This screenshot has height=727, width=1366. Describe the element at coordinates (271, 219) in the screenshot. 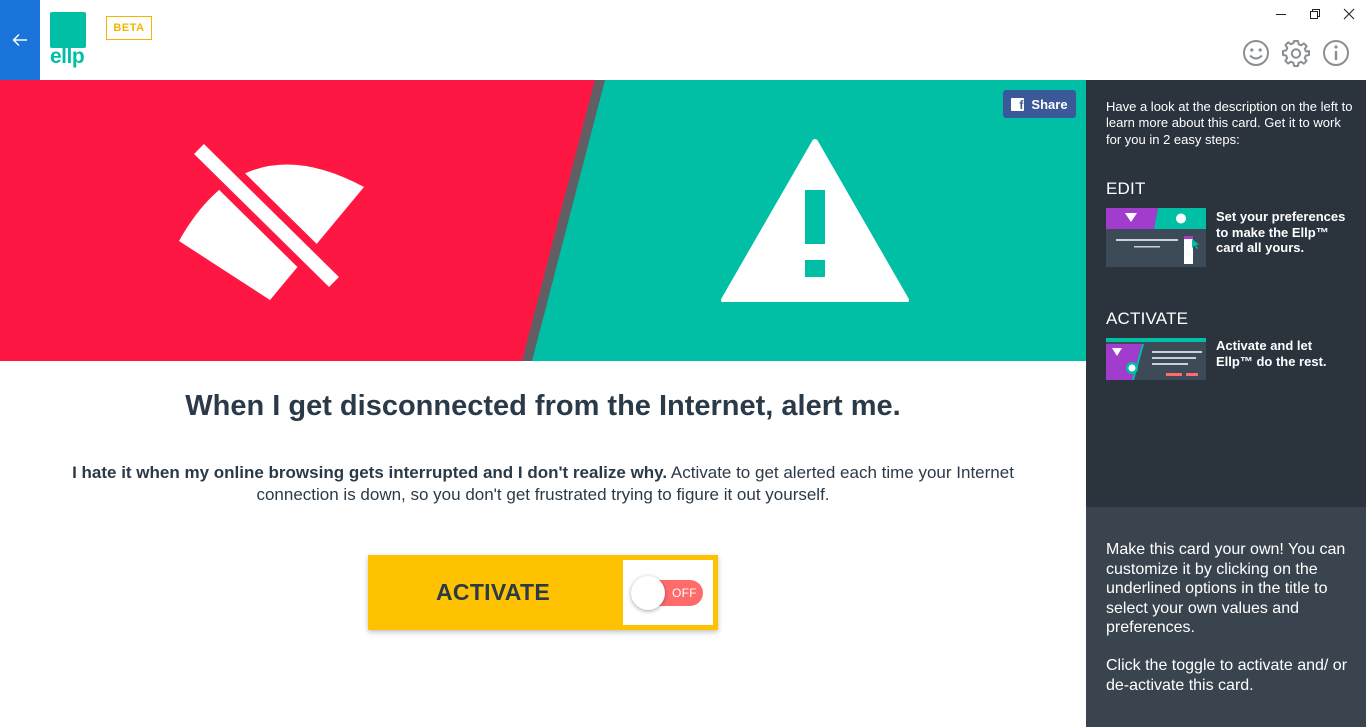

I see `wifi-off-icon` at that location.